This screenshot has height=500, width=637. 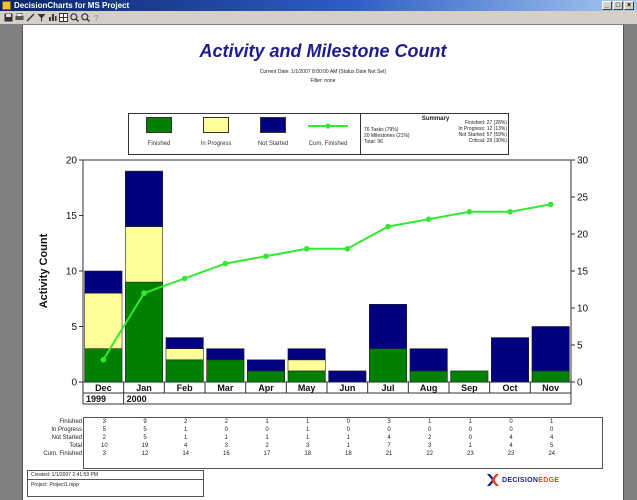 I want to click on y2-tick-label: 25, so click(x=583, y=198).